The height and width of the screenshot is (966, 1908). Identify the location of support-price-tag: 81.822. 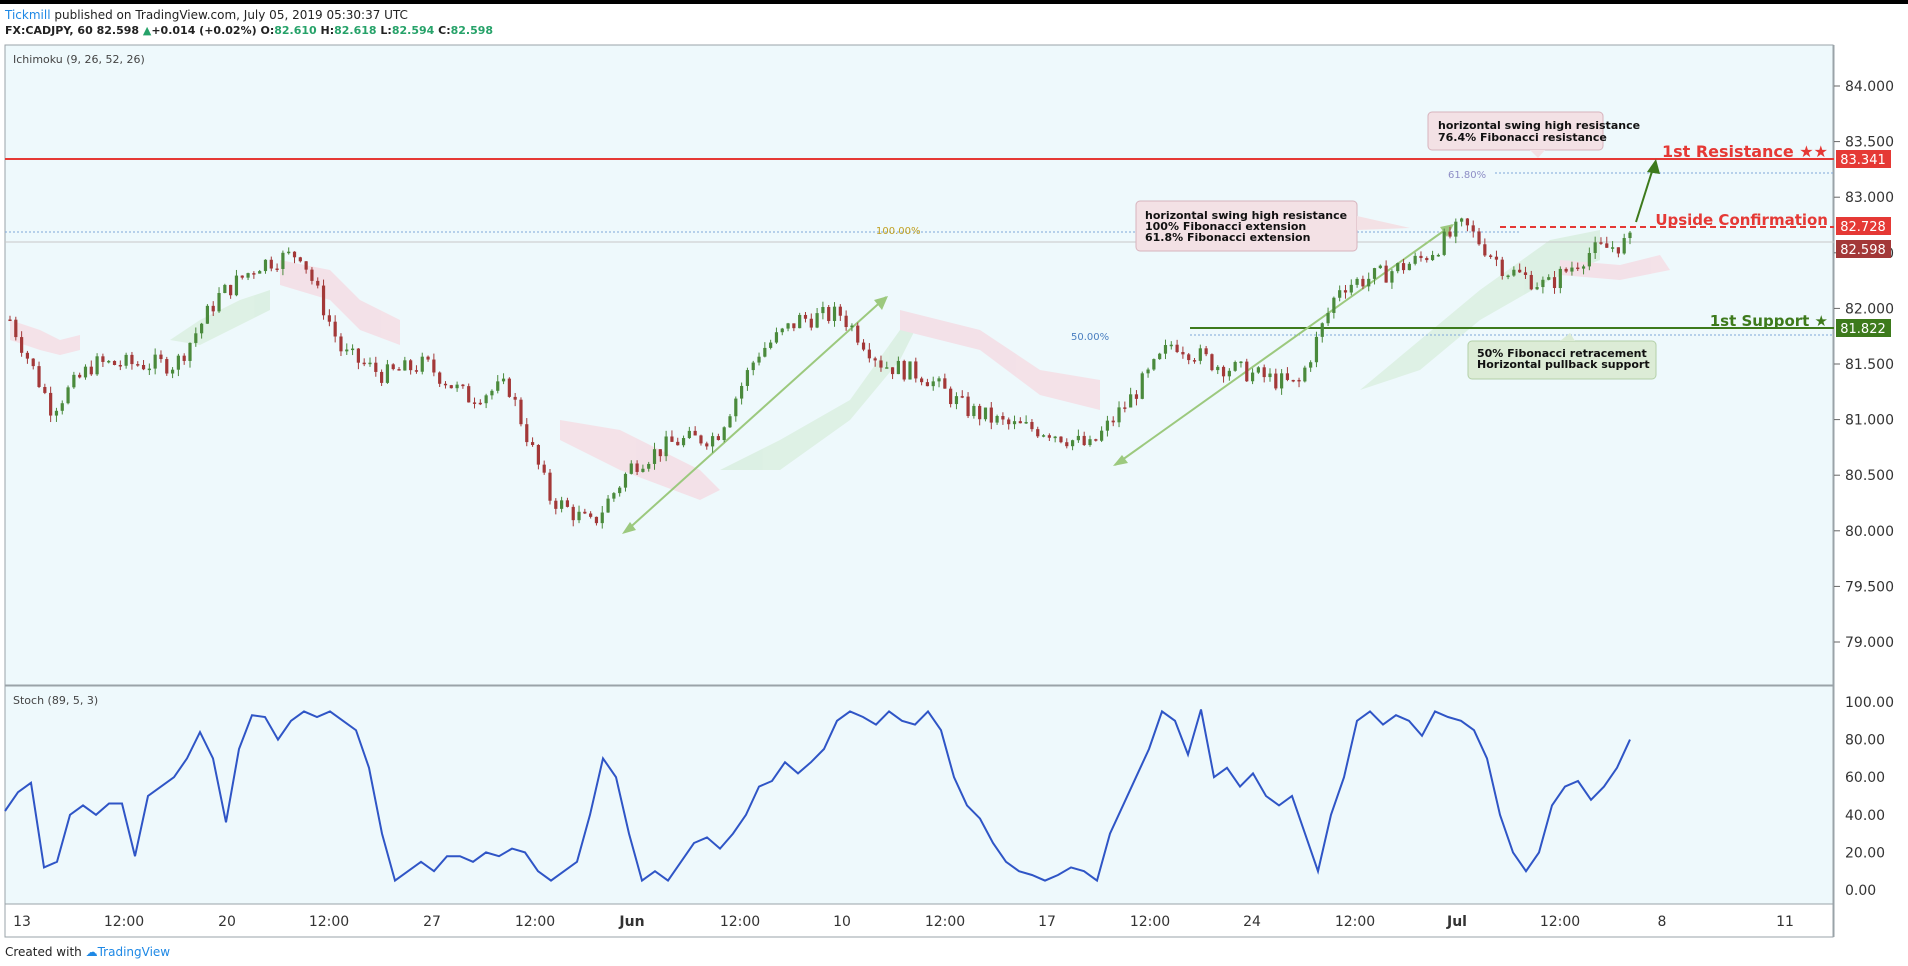
(1863, 328).